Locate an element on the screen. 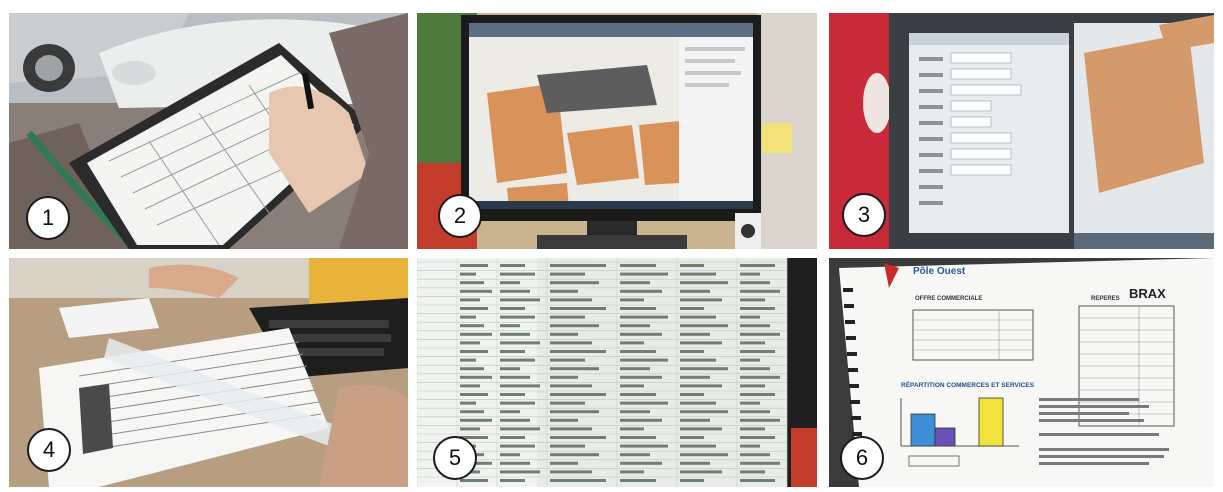  report-chart-title: RÉPARTITION COMMERCES ET SERVICES is located at coordinates (968, 385).